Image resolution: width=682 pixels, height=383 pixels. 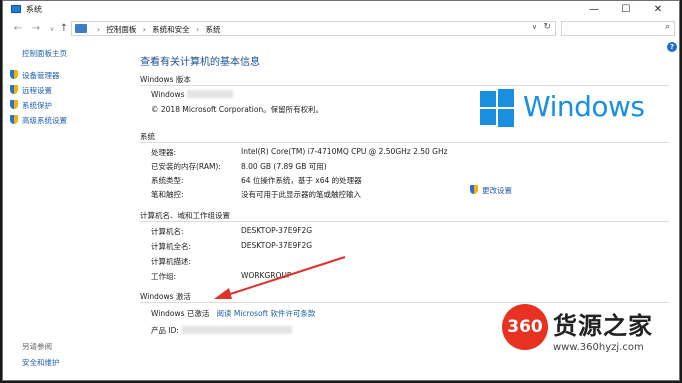 What do you see at coordinates (121, 29) in the screenshot?
I see `breadcrumb-control-panel: 控制面板` at bounding box center [121, 29].